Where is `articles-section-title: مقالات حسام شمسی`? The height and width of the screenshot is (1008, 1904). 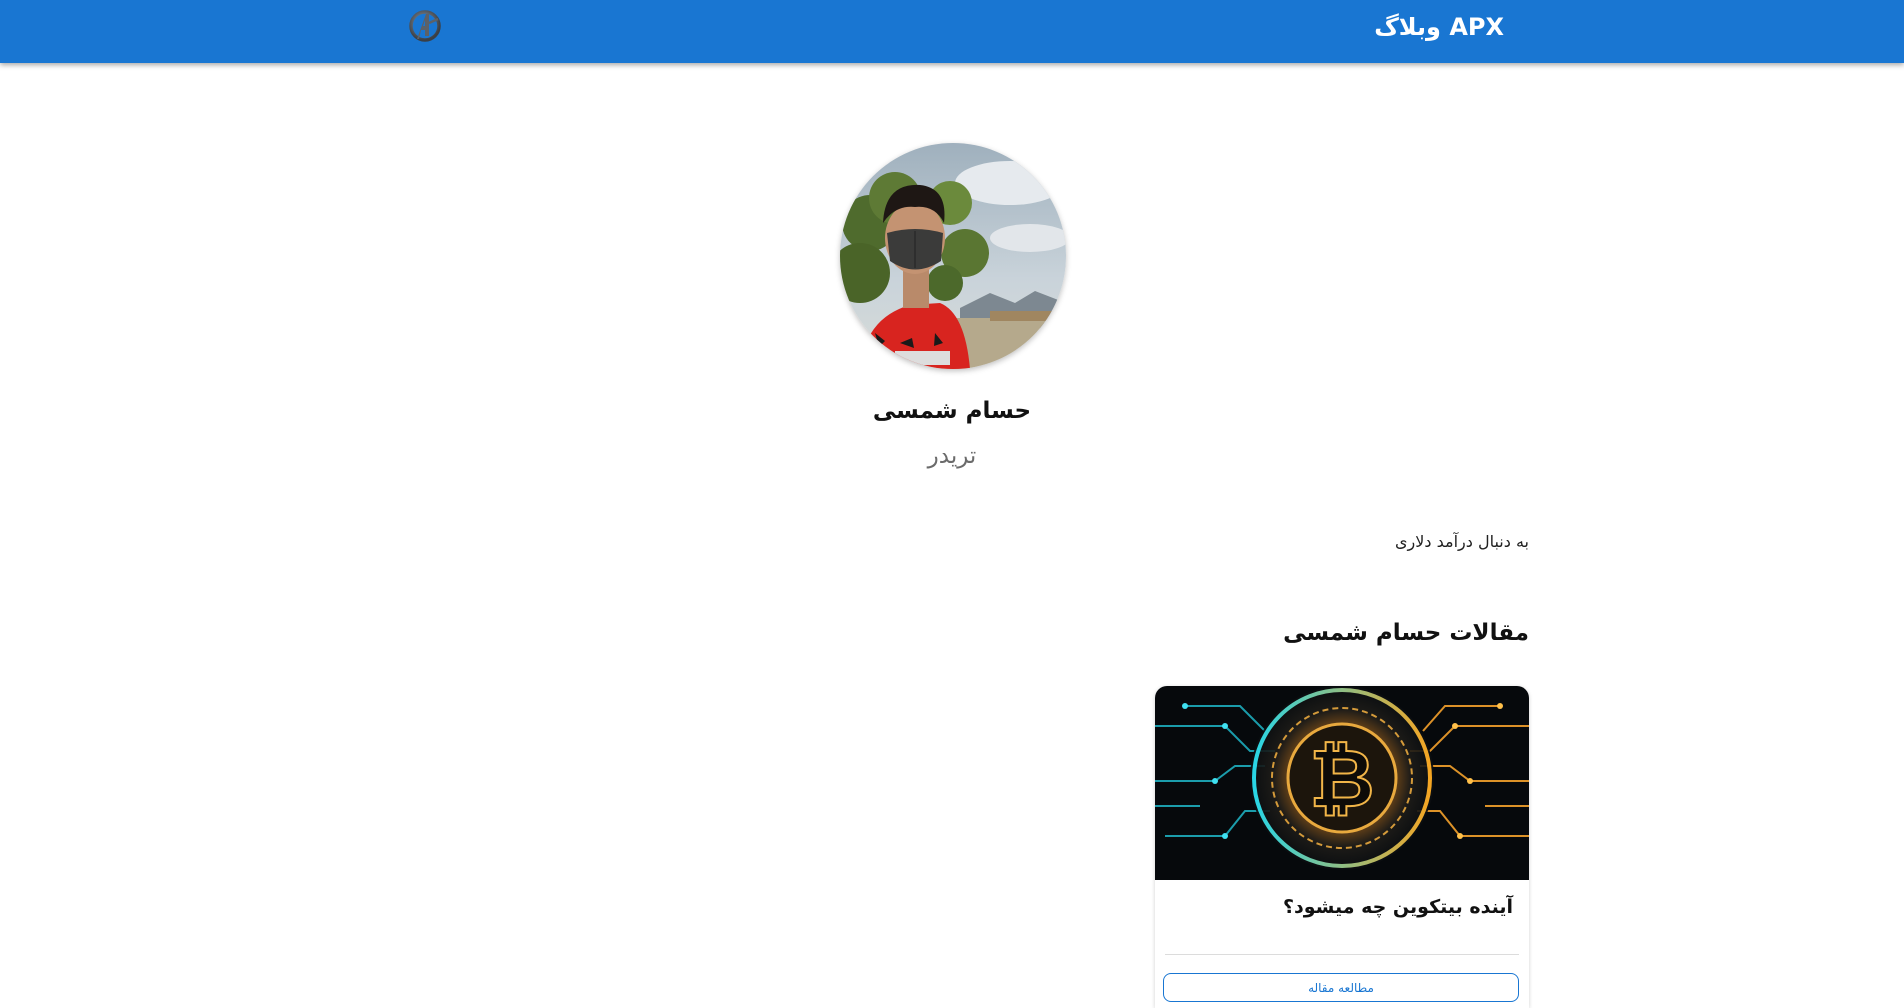
articles-section-title: مقالات حسام شمسی is located at coordinates (1406, 633).